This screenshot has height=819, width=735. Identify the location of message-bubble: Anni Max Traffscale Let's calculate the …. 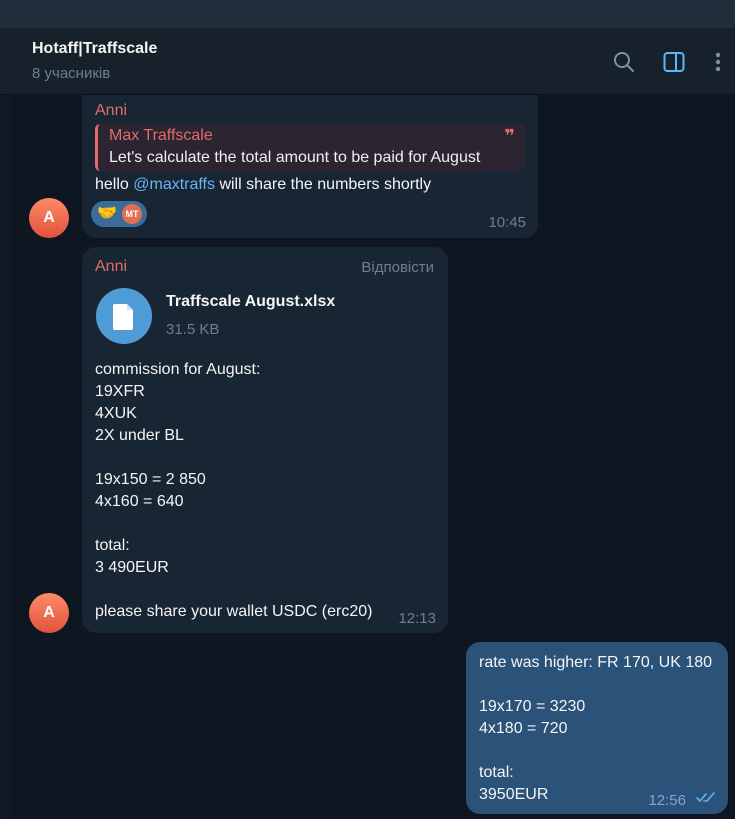
(310, 166).